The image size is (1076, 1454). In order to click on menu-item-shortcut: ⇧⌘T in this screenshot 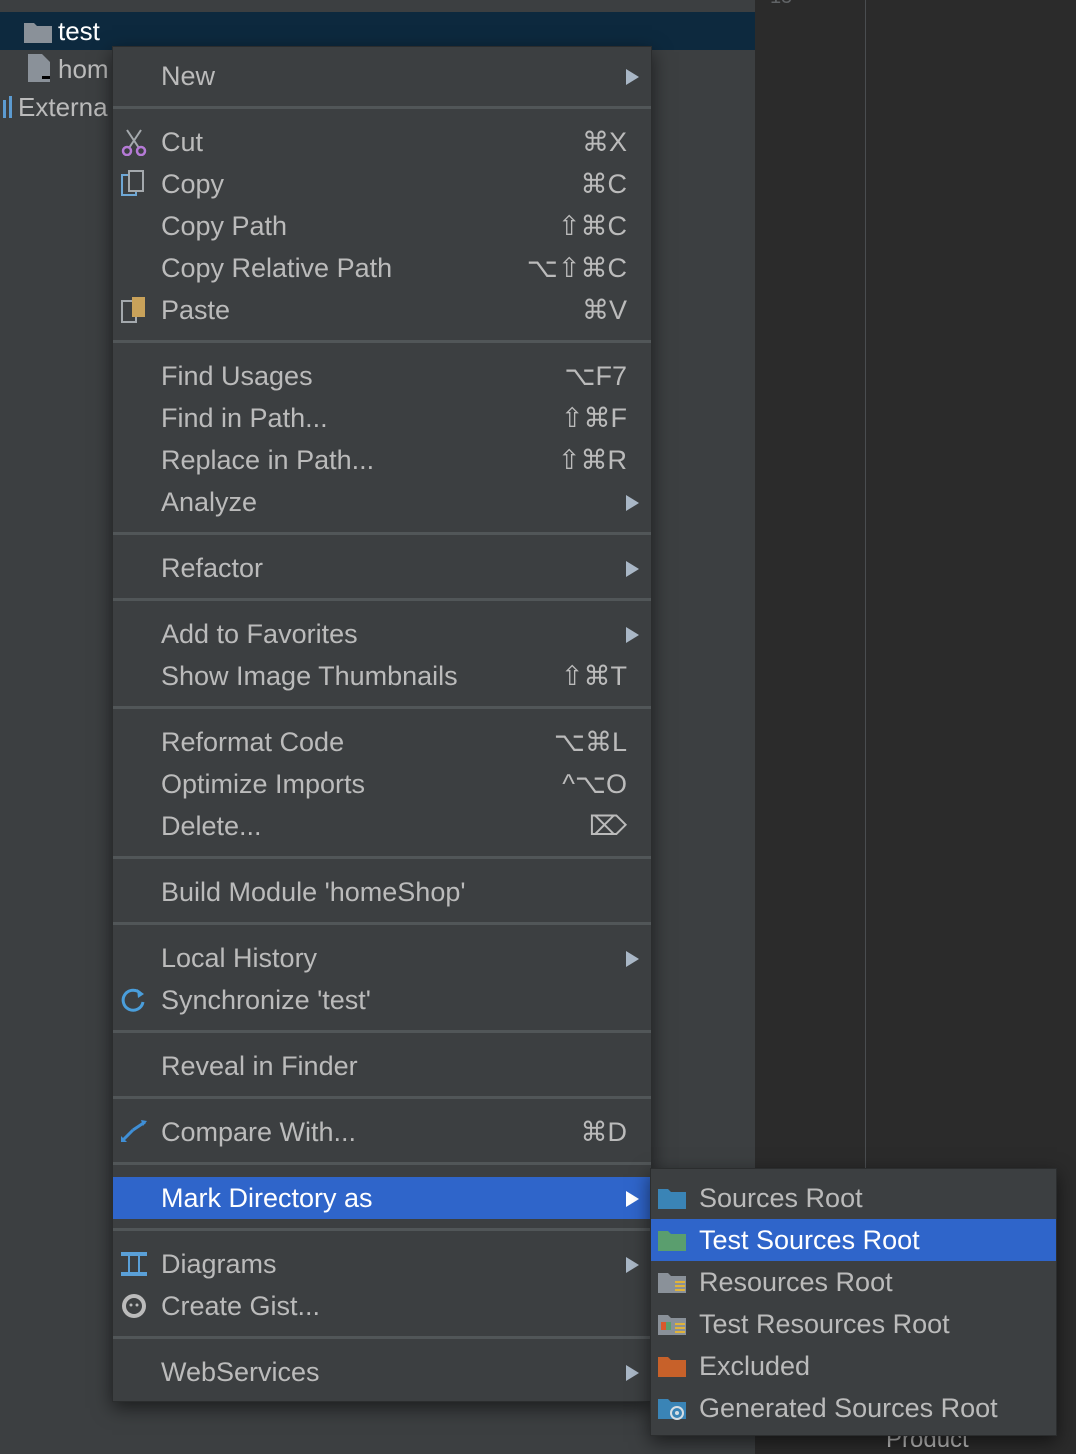, I will do `click(593, 676)`.